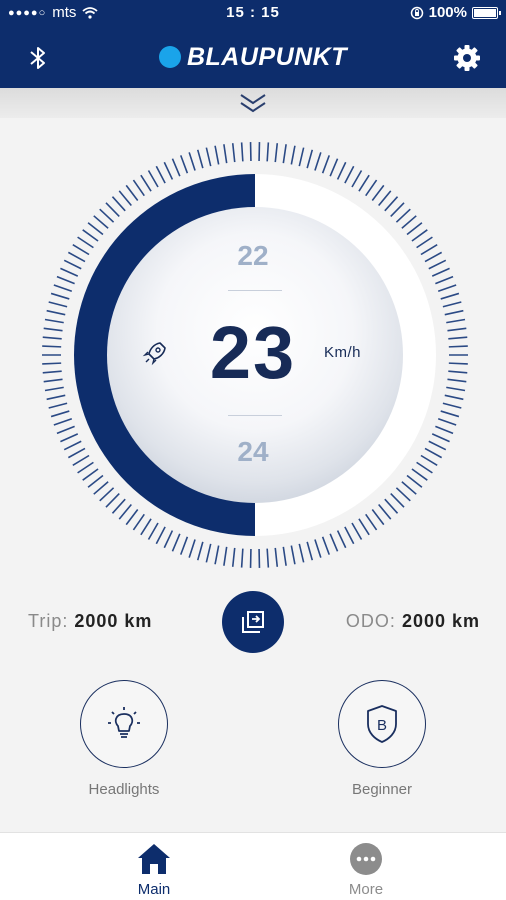 The height and width of the screenshot is (900, 506). Describe the element at coordinates (169, 57) in the screenshot. I see `brand-dot-icon` at that location.